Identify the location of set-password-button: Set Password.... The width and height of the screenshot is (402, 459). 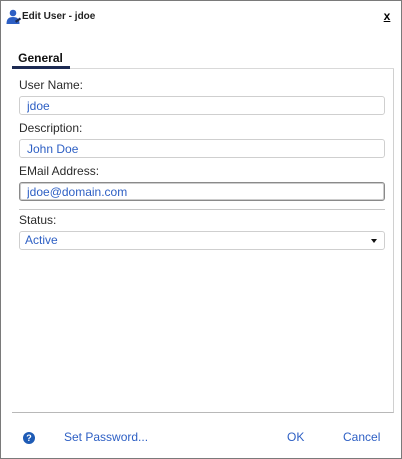
(106, 437).